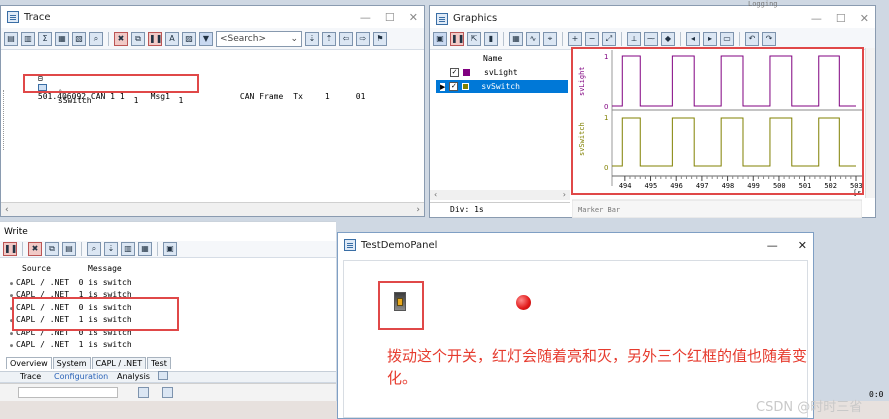 The width and height of the screenshot is (889, 419). Describe the element at coordinates (74, 100) in the screenshot. I see `signal-name: sSwitch` at that location.